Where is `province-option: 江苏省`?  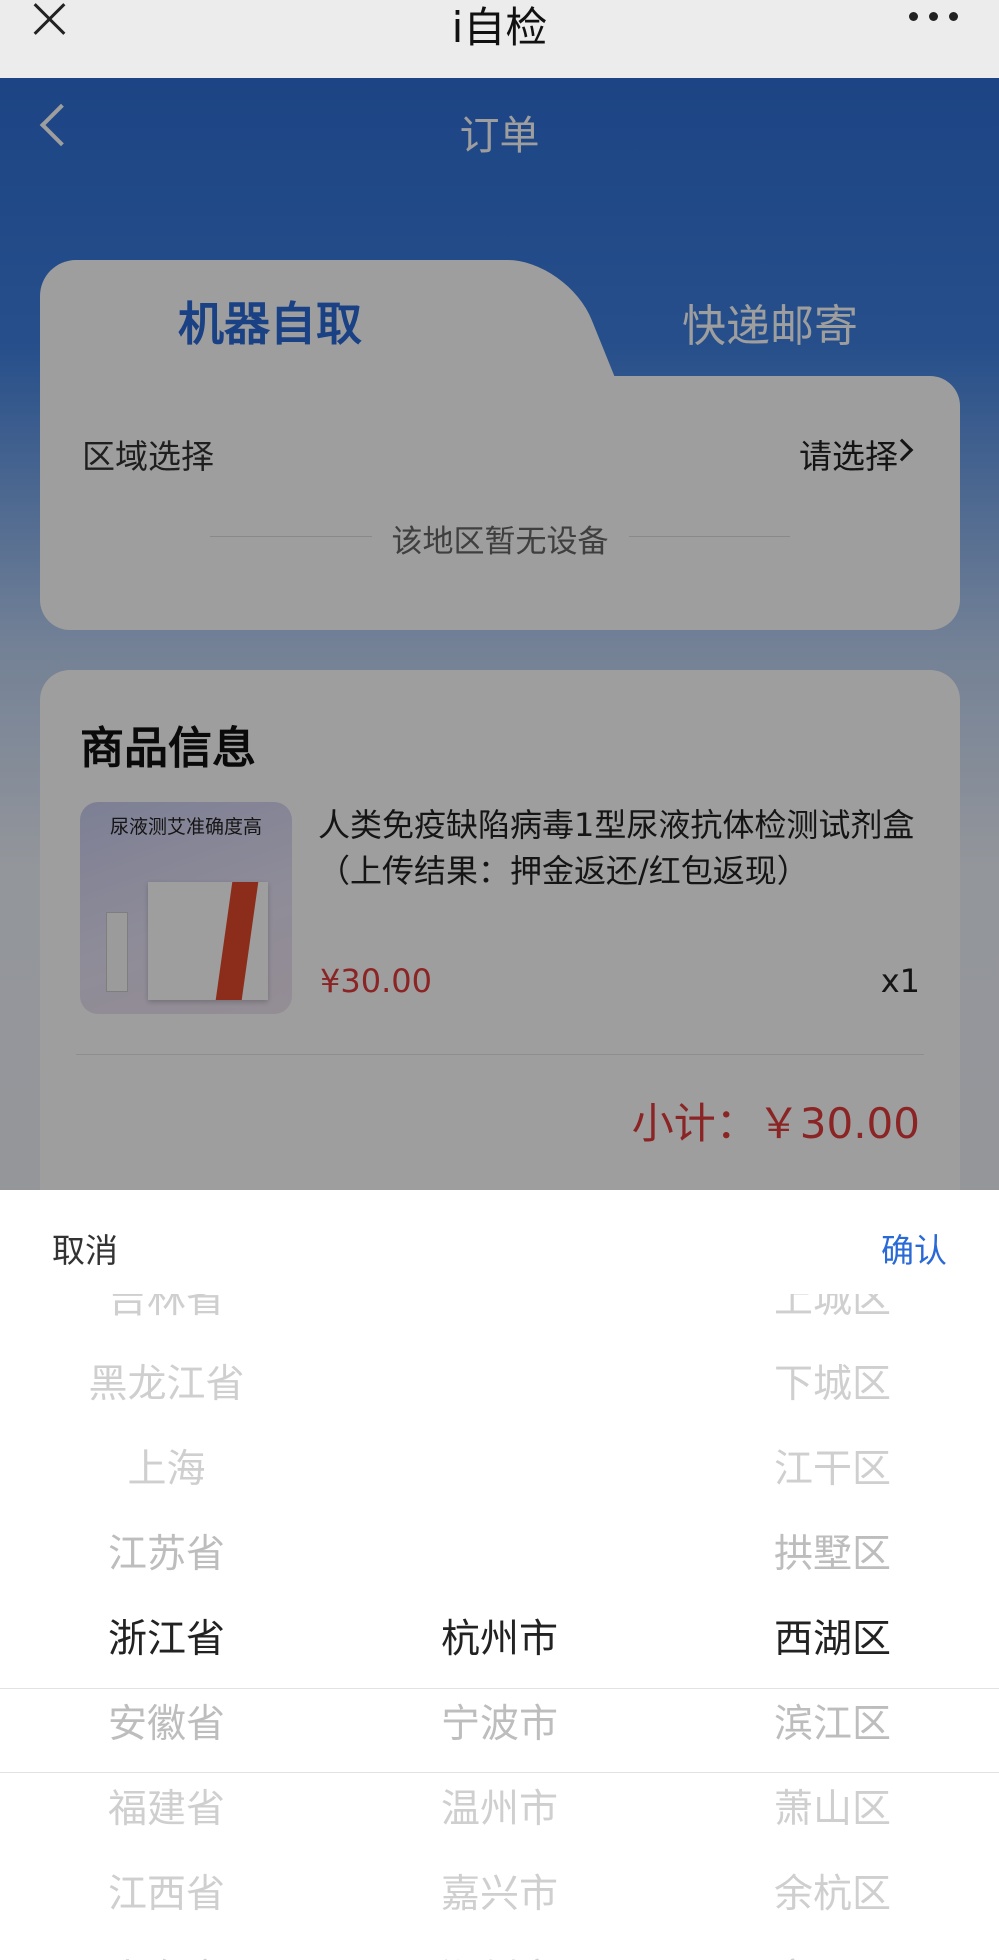 province-option: 江苏省 is located at coordinates (166, 1554).